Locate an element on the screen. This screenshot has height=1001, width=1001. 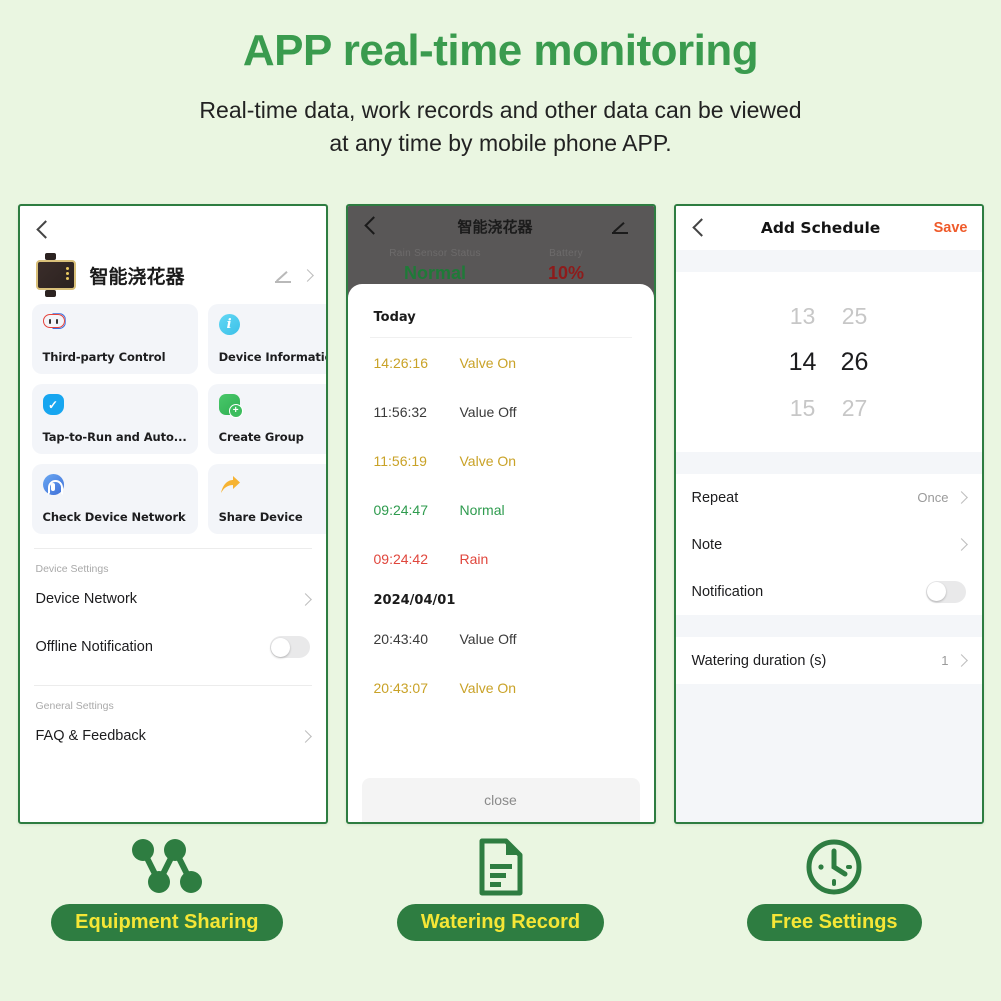
grid-card-device-information: i Device Information is located at coordinates (266, 339).